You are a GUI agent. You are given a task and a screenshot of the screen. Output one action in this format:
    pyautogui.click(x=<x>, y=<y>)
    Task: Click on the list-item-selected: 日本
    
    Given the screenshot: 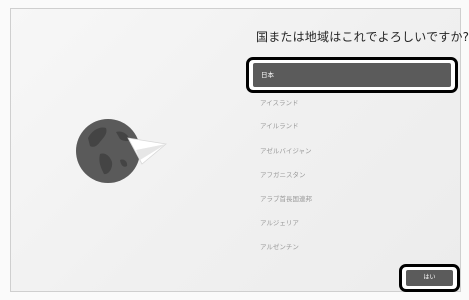 What is the action you would take?
    pyautogui.click(x=352, y=75)
    